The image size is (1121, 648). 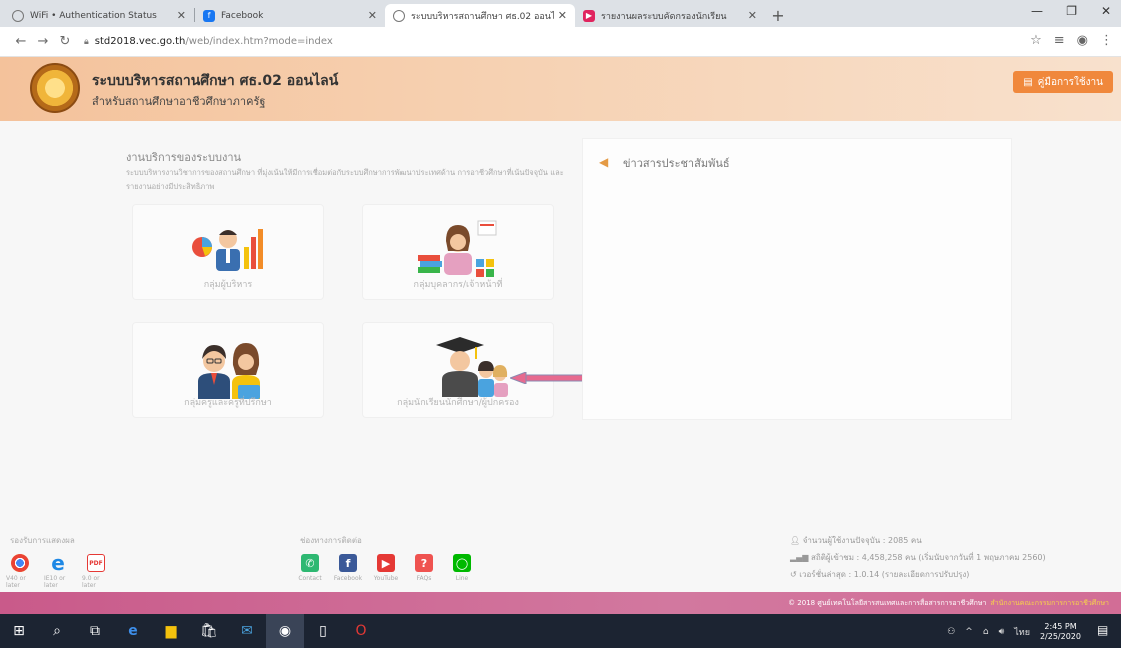 I want to click on contact-label: Contact, so click(x=310, y=578).